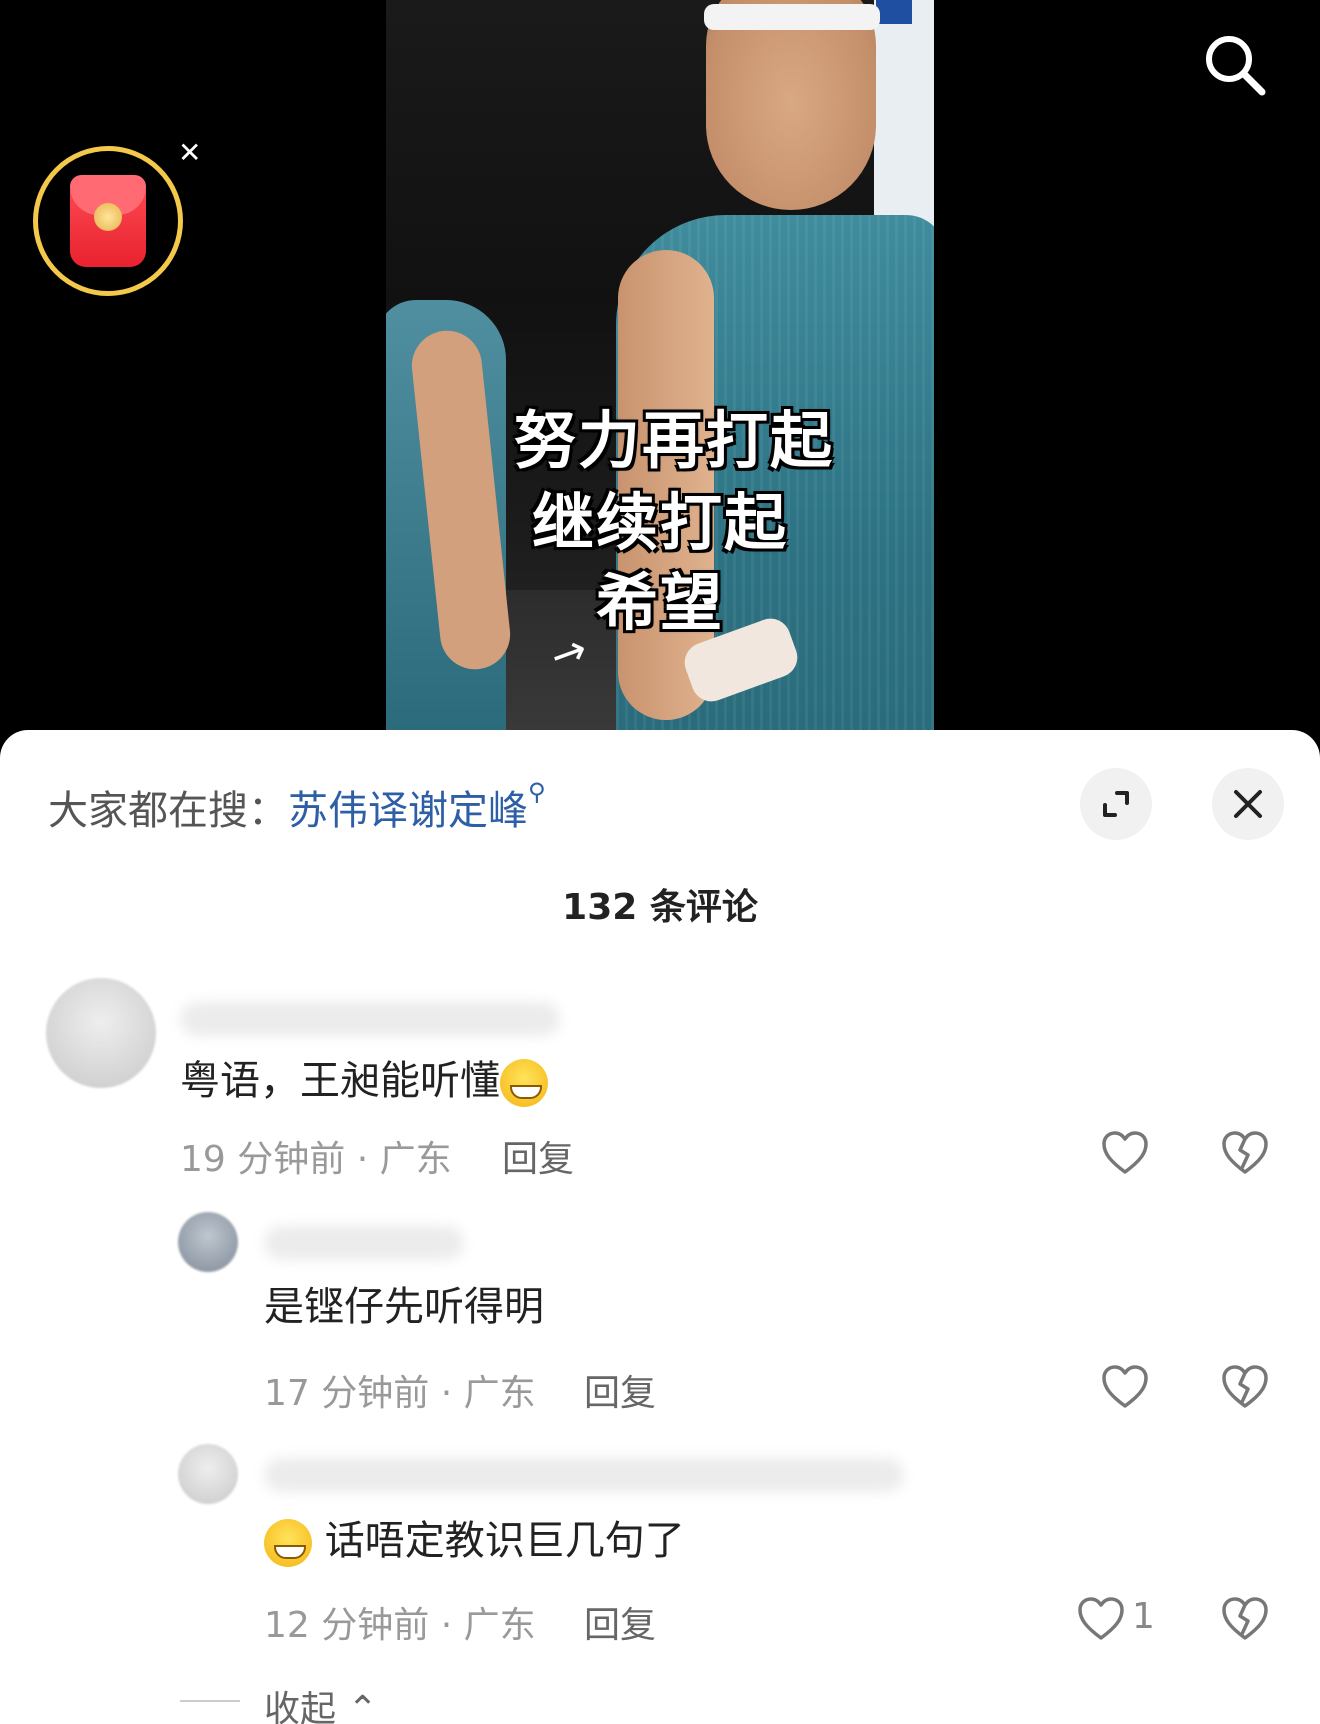 This screenshot has height=1724, width=1320. I want to click on expand-icon, so click(1116, 804).